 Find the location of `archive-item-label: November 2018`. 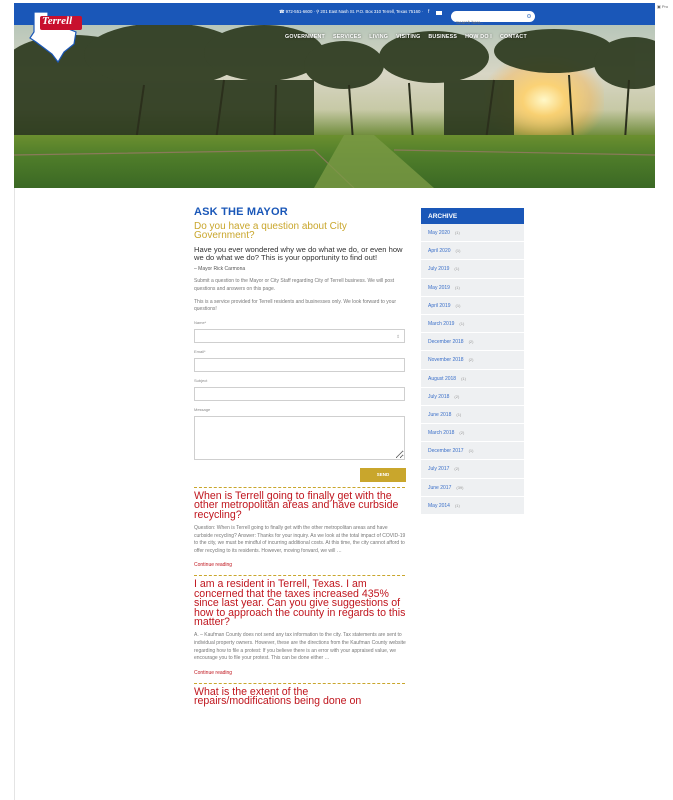

archive-item-label: November 2018 is located at coordinates (446, 360).